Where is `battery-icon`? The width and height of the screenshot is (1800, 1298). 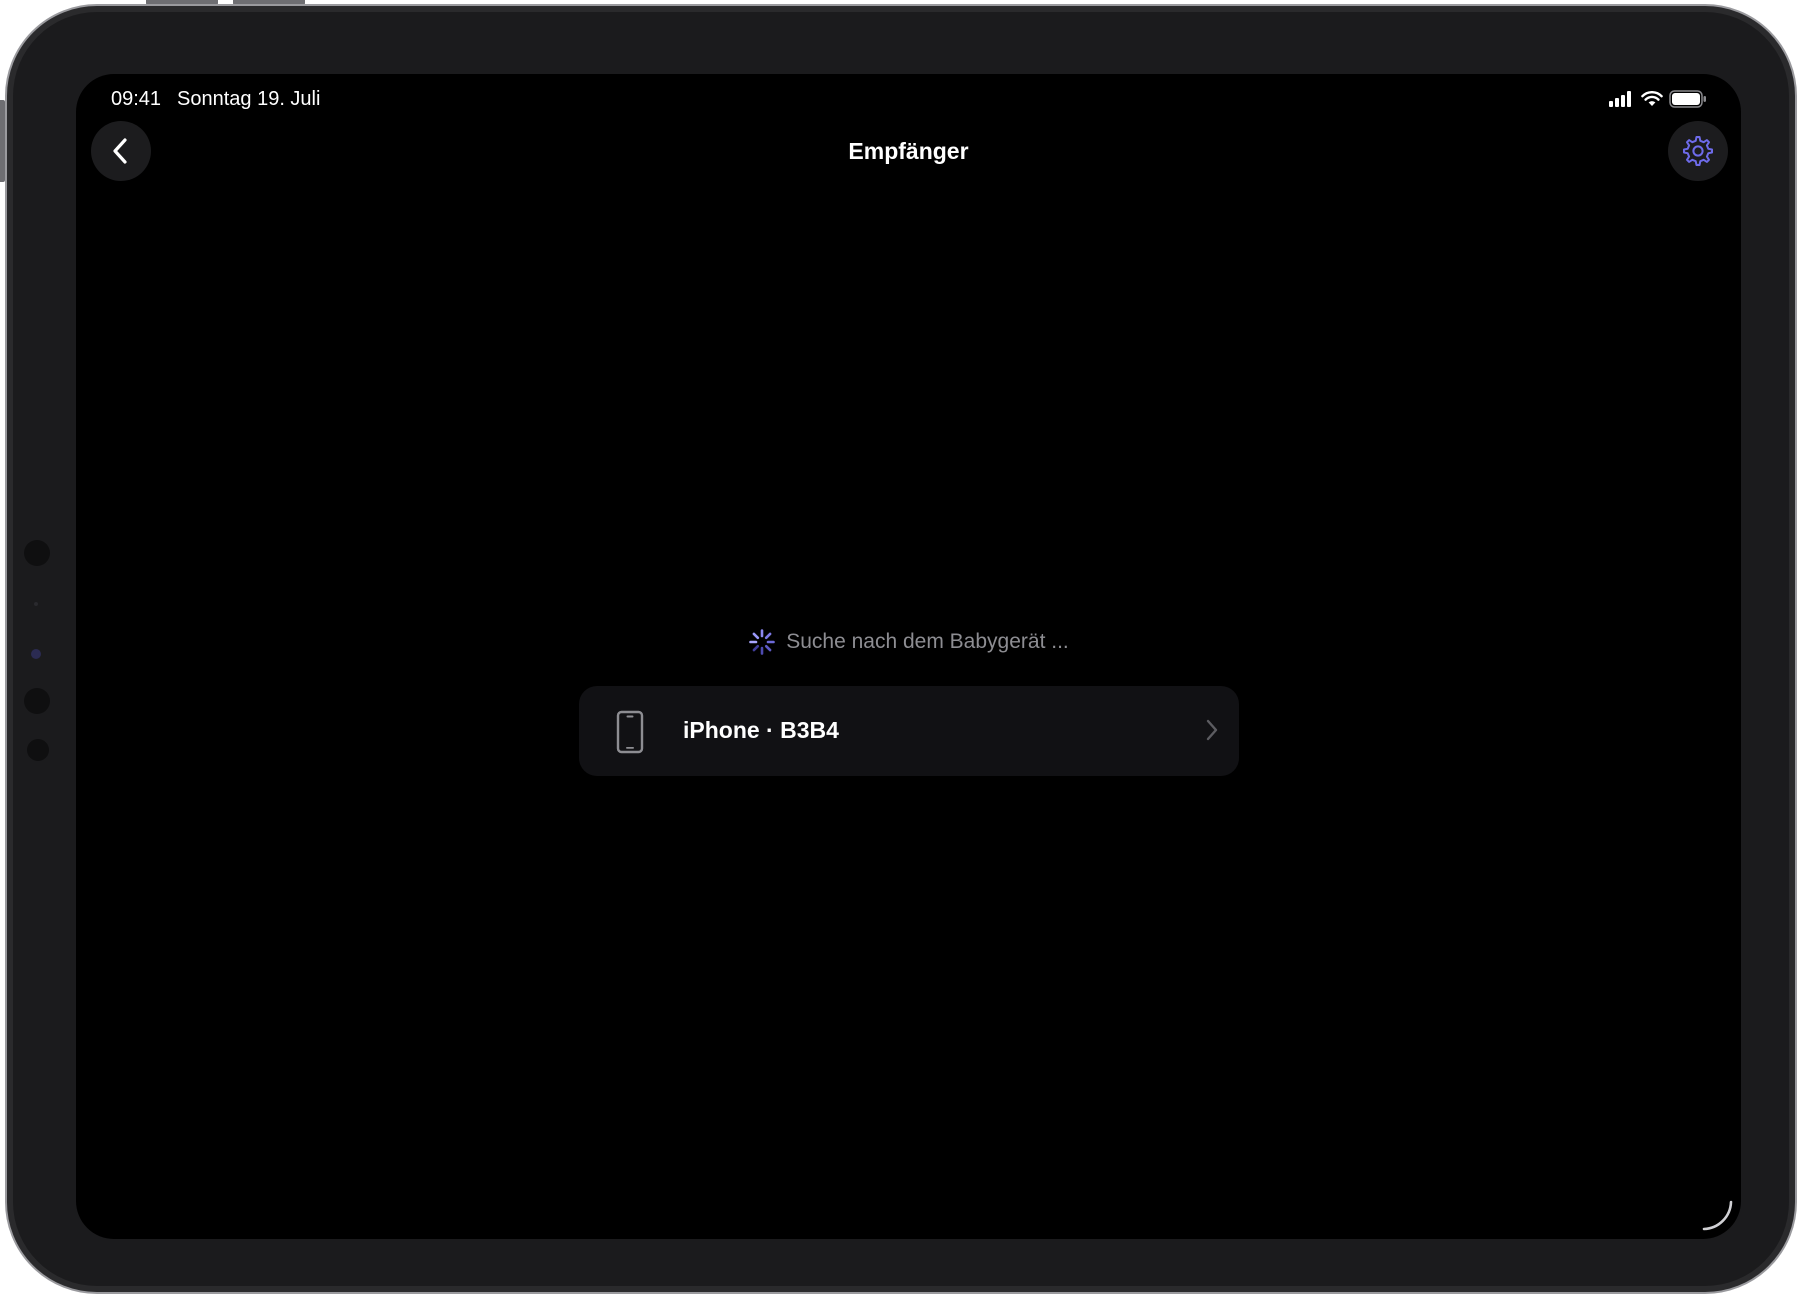 battery-icon is located at coordinates (1687, 99).